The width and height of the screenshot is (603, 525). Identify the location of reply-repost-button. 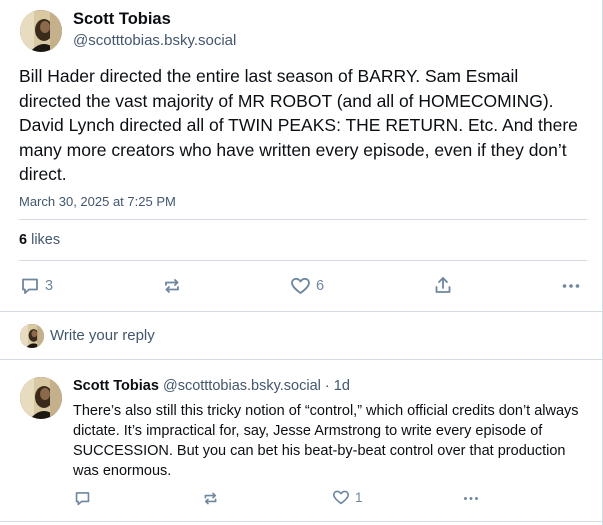
(210, 498).